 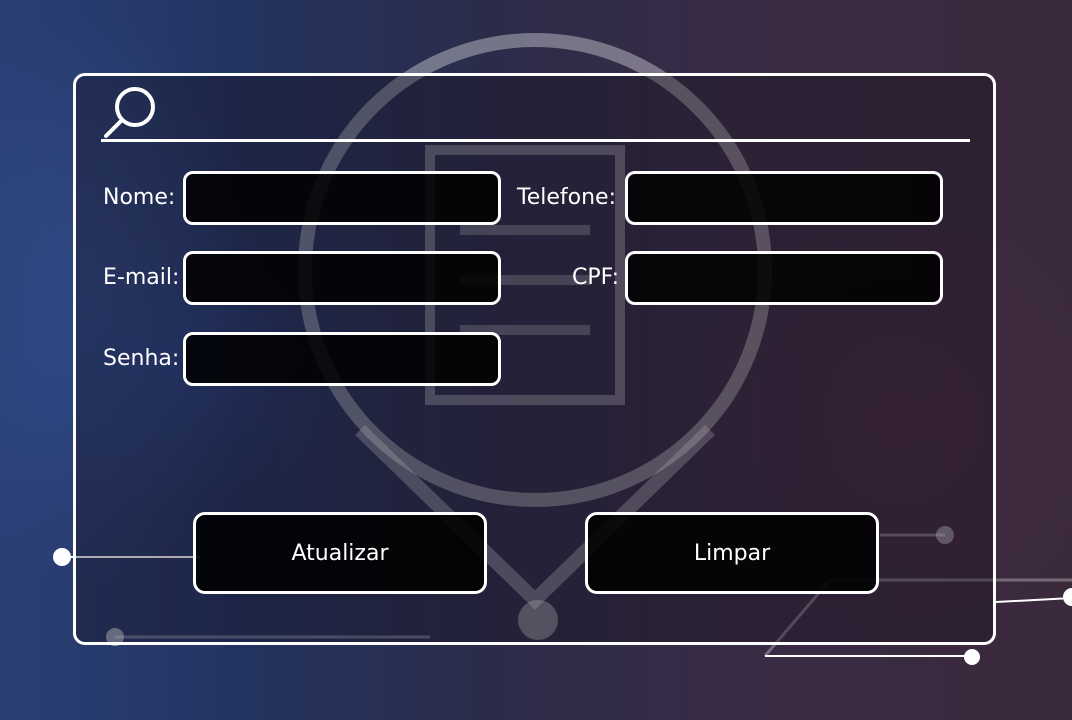 What do you see at coordinates (141, 358) in the screenshot?
I see `senha-label: Senha:` at bounding box center [141, 358].